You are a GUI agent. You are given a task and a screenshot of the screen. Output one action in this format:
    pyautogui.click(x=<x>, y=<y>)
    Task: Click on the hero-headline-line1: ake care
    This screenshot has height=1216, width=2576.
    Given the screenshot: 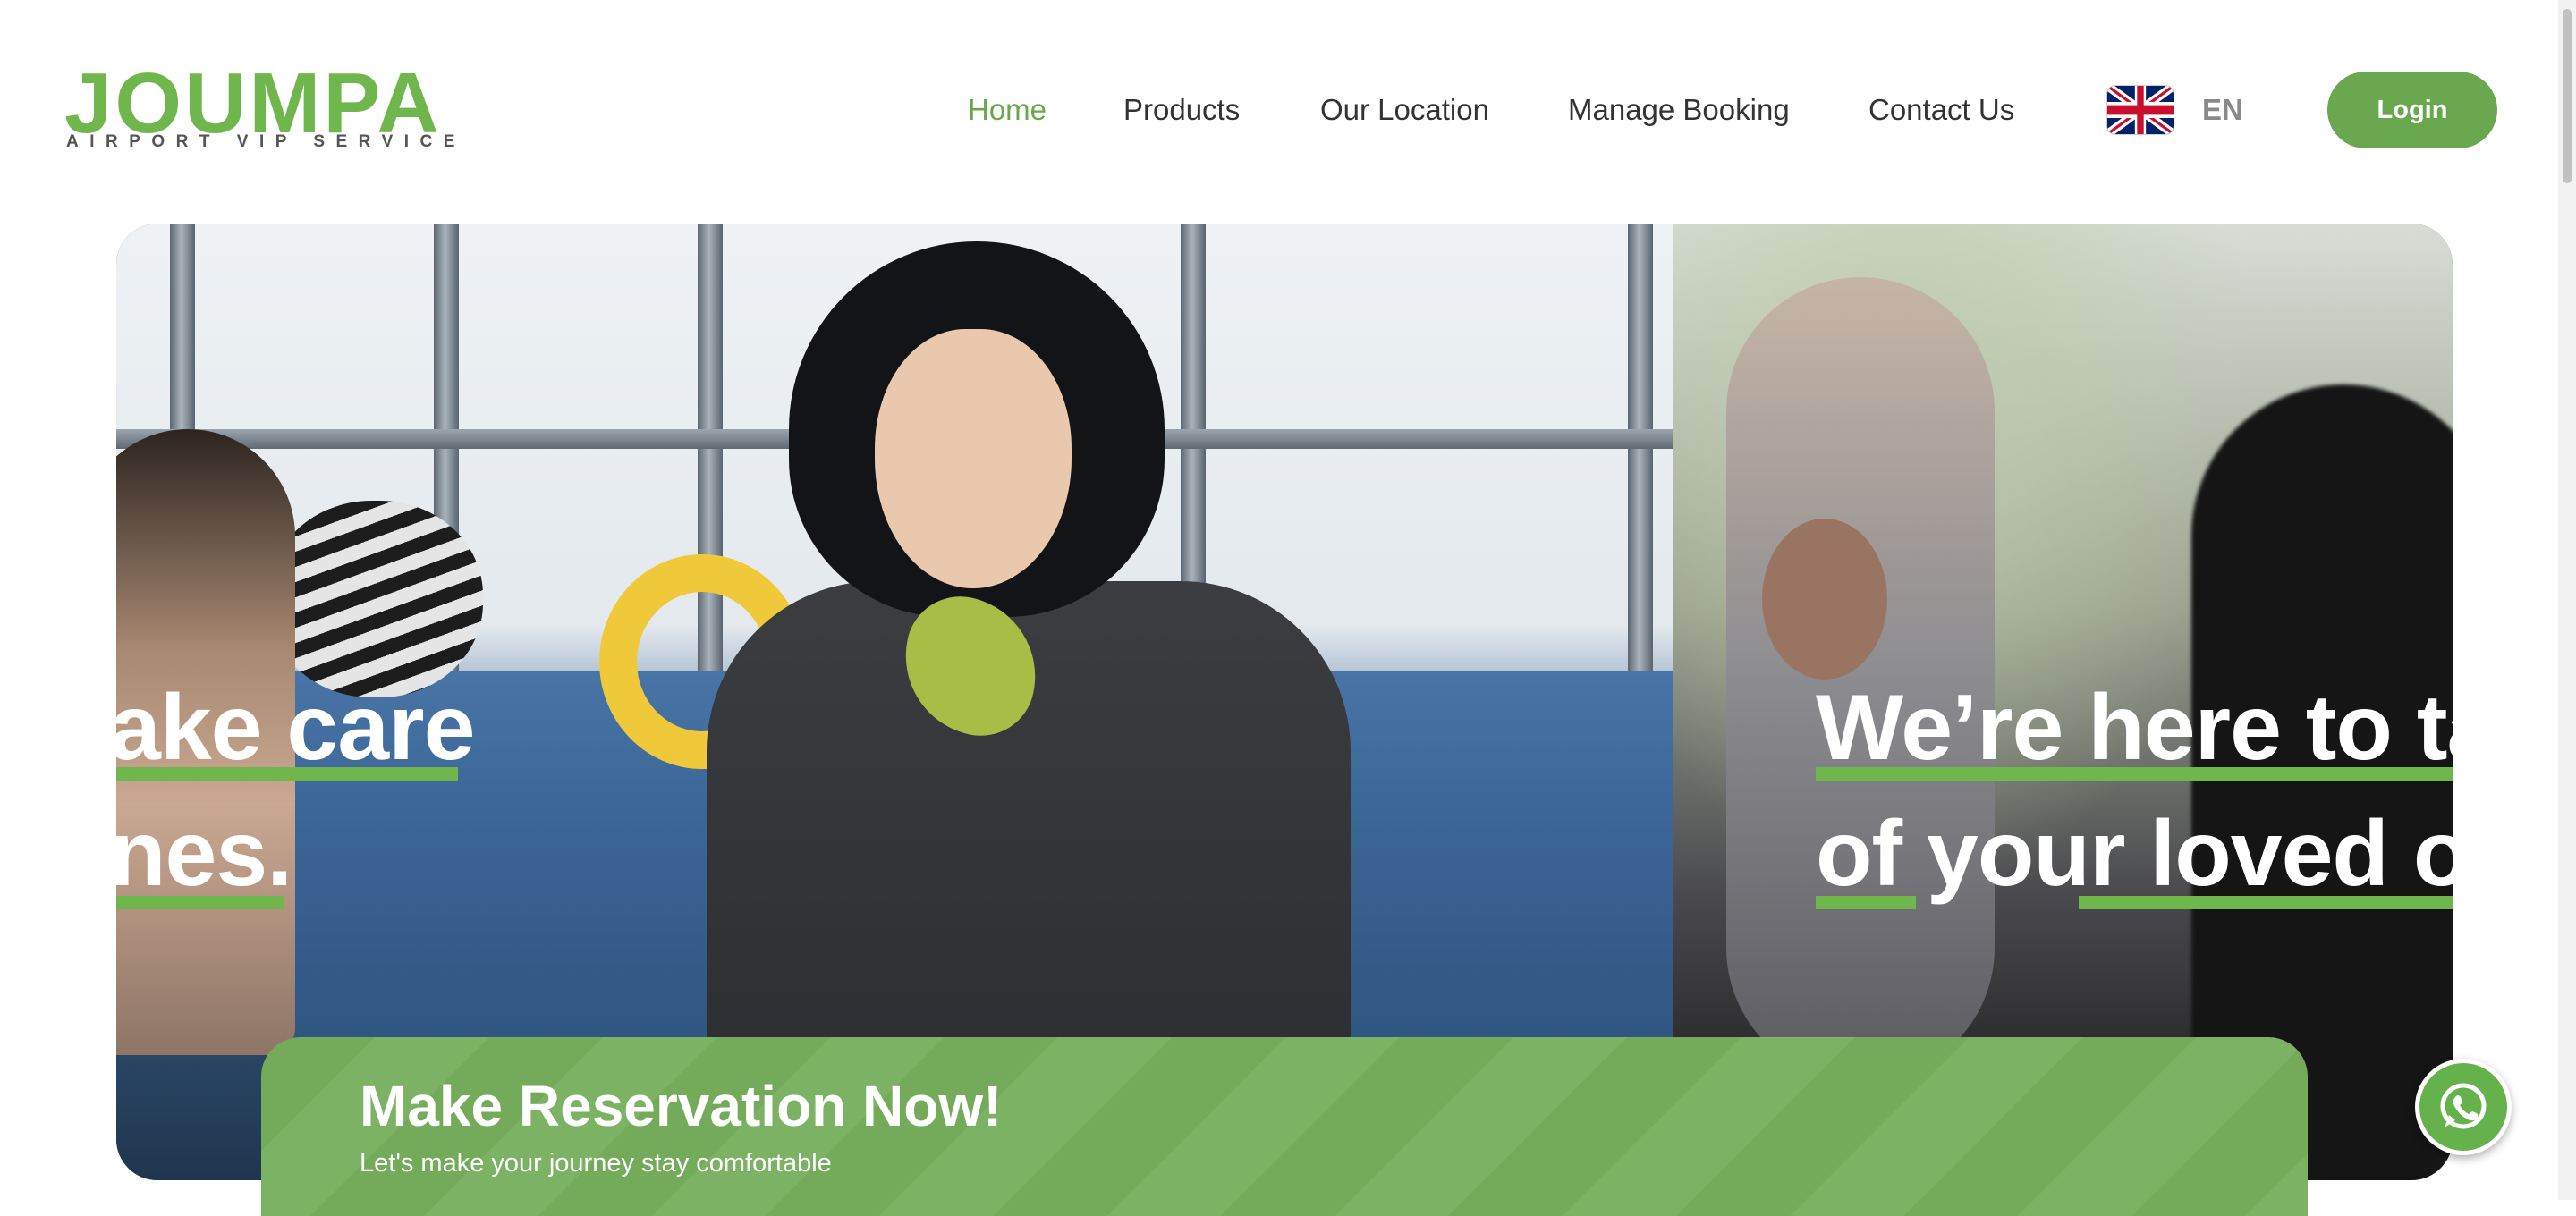 What is the action you would take?
    pyautogui.click(x=295, y=728)
    